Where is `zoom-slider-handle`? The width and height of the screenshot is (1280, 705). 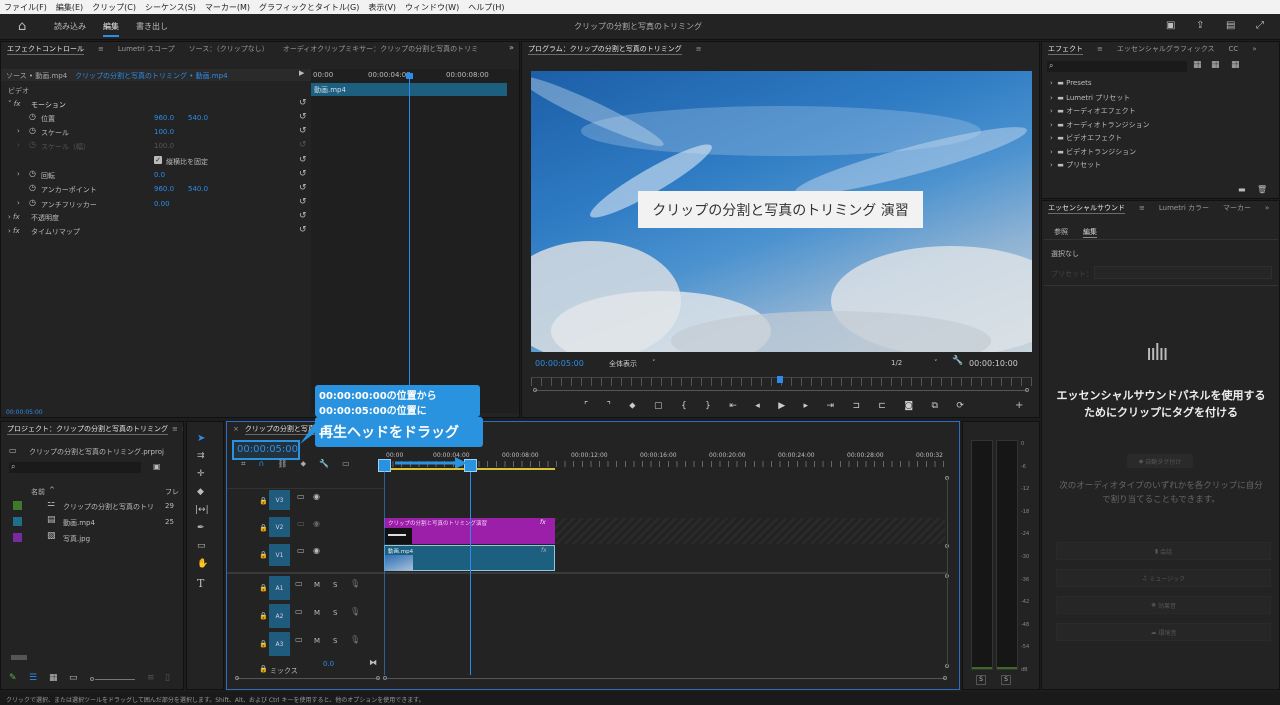
zoom-slider-handle is located at coordinates (92, 679).